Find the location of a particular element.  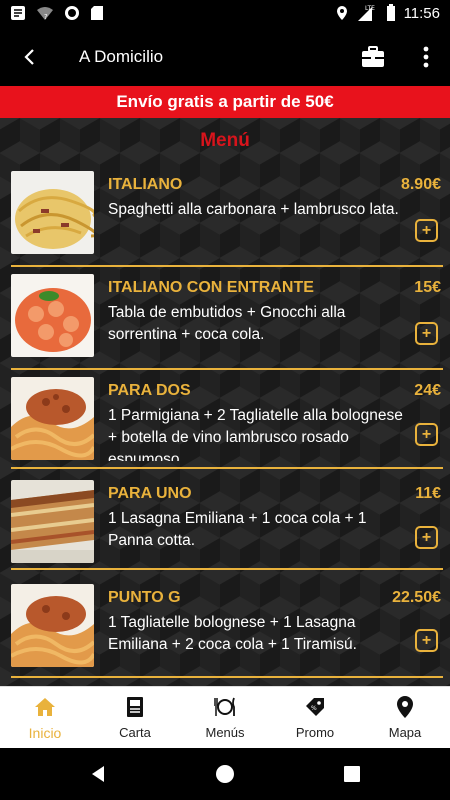

wifi-icon: ? is located at coordinates (45, 14).